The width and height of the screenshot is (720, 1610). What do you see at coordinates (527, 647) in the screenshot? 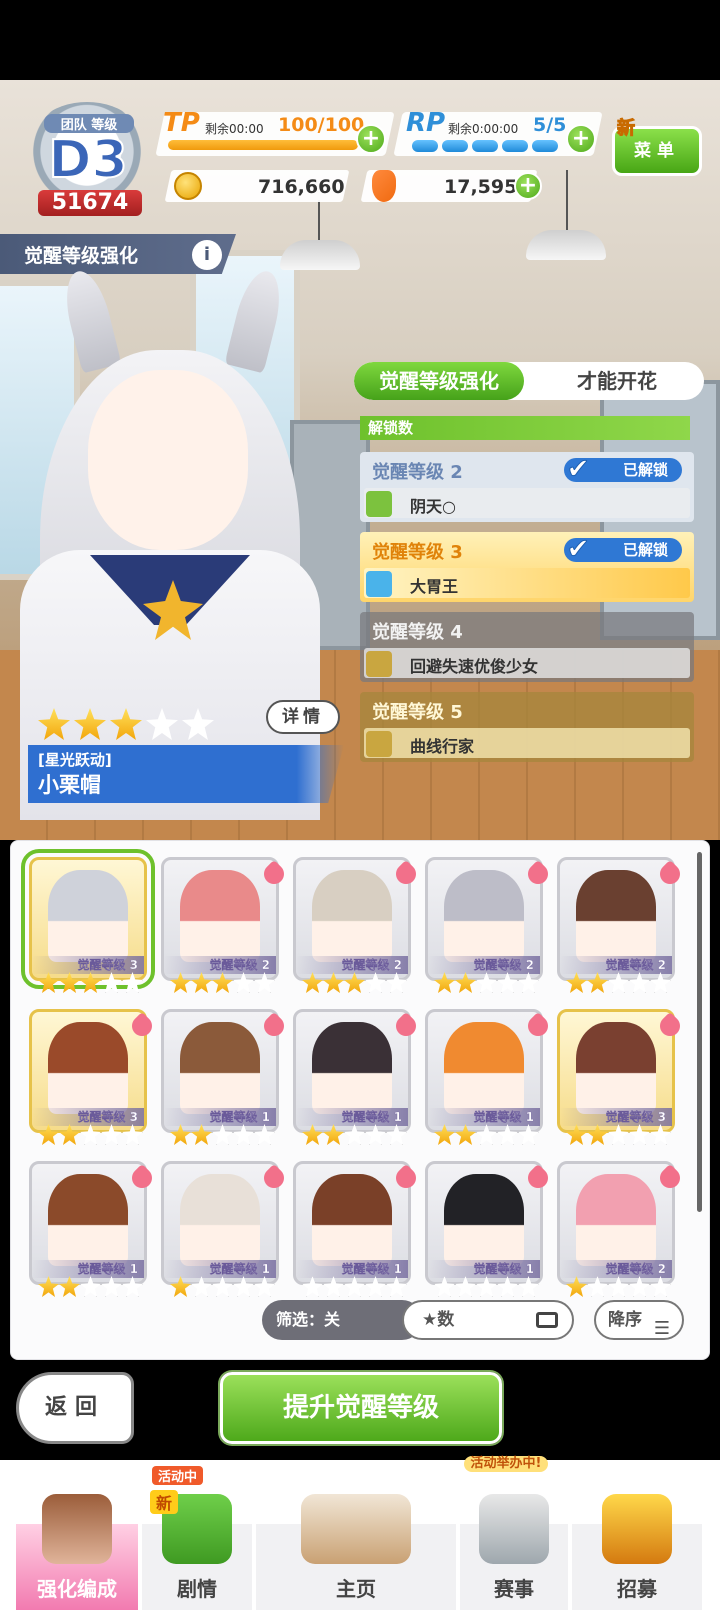
I see `awakening-level-4: 觉醒等级 4 回避失速优俊少女` at bounding box center [527, 647].